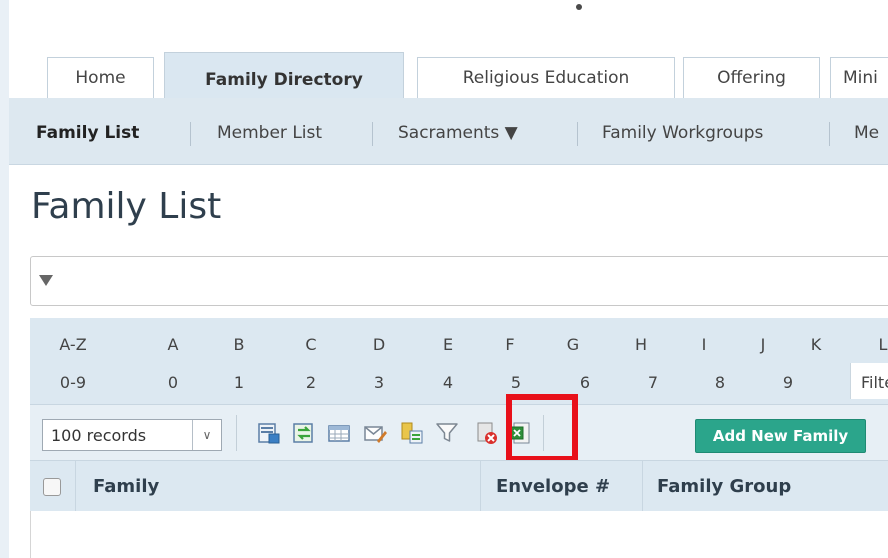 This screenshot has width=888, height=558. I want to click on refresh-icon, so click(304, 433).